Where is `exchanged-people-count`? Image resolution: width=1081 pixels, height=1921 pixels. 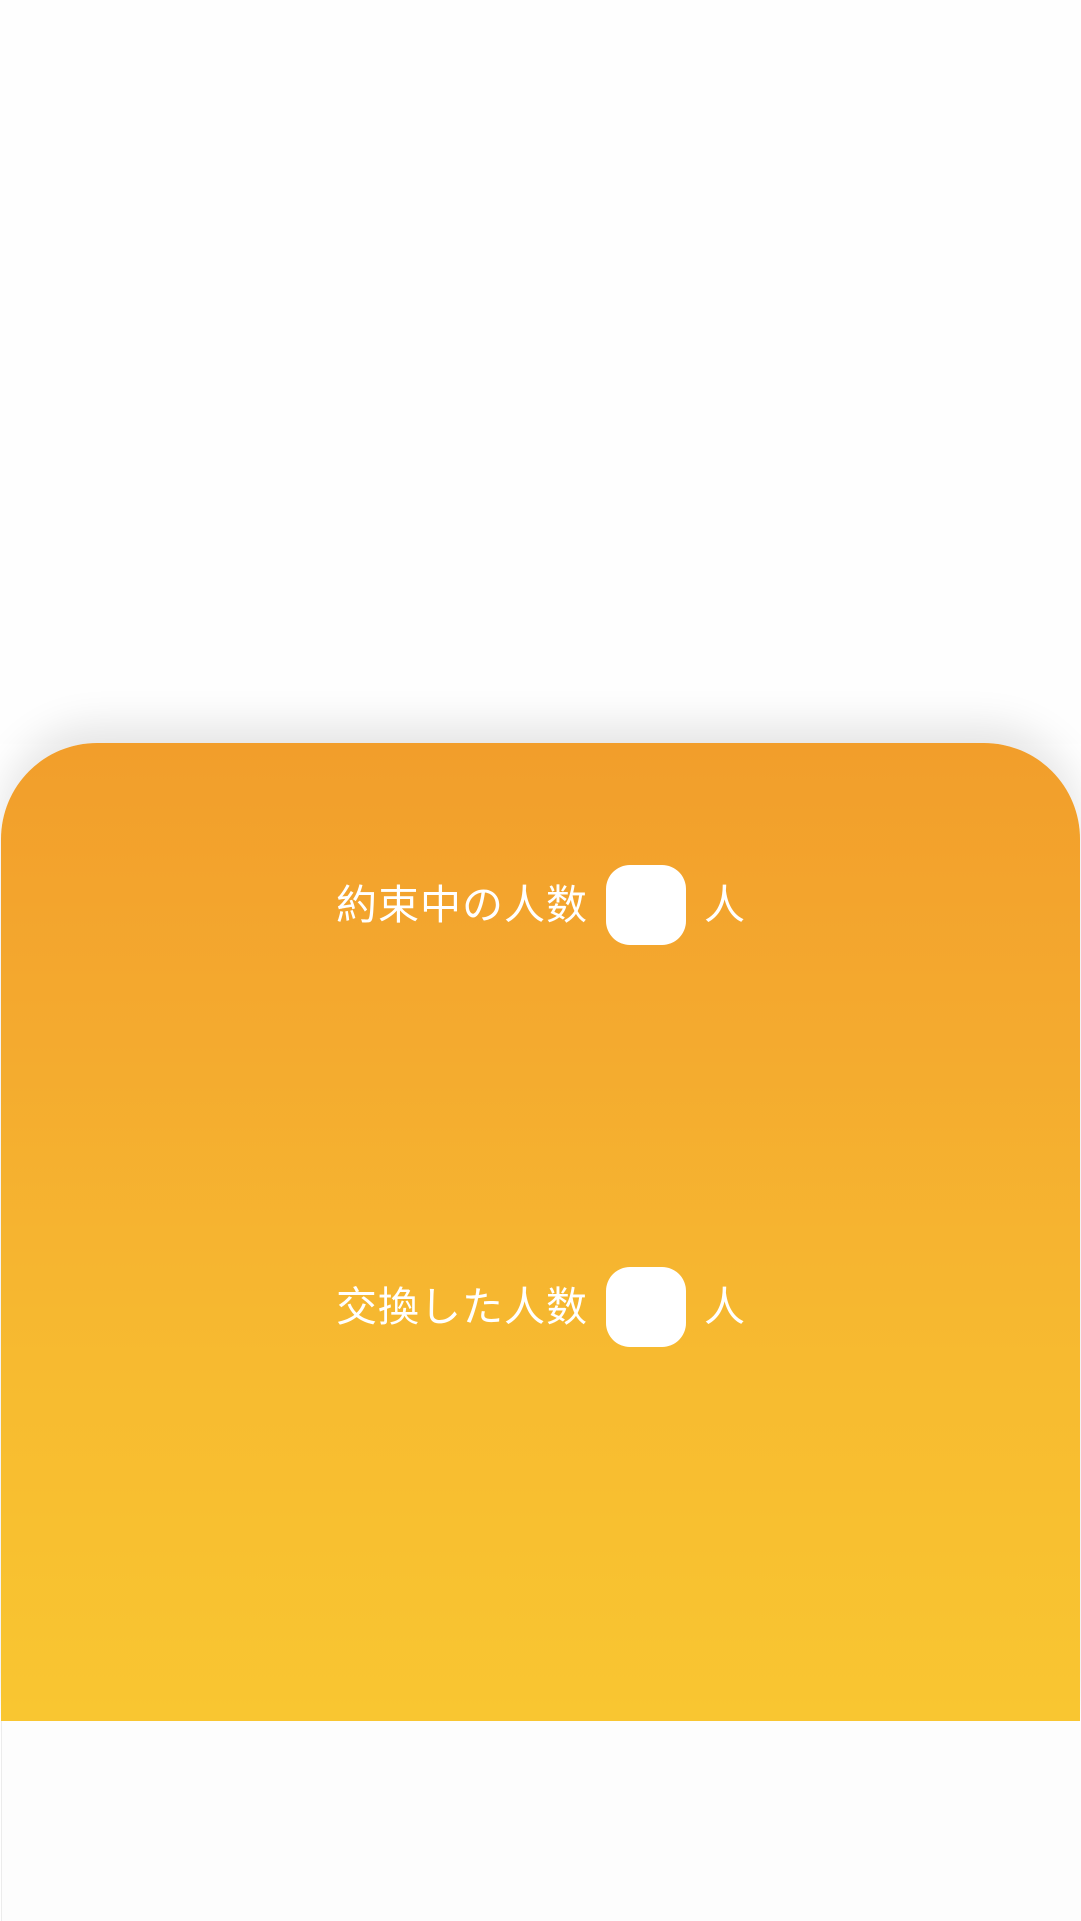
exchanged-people-count is located at coordinates (646, 1307).